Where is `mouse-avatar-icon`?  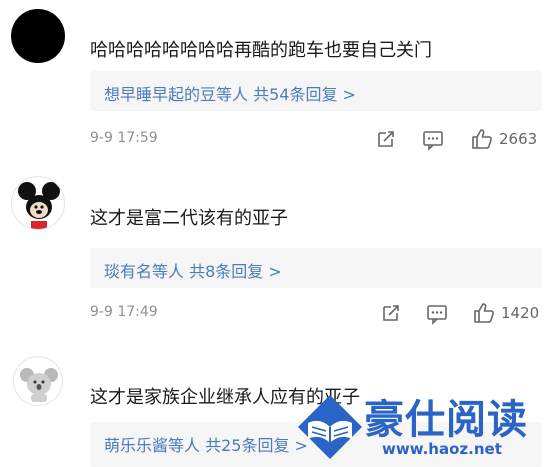
mouse-avatar-icon is located at coordinates (39, 205).